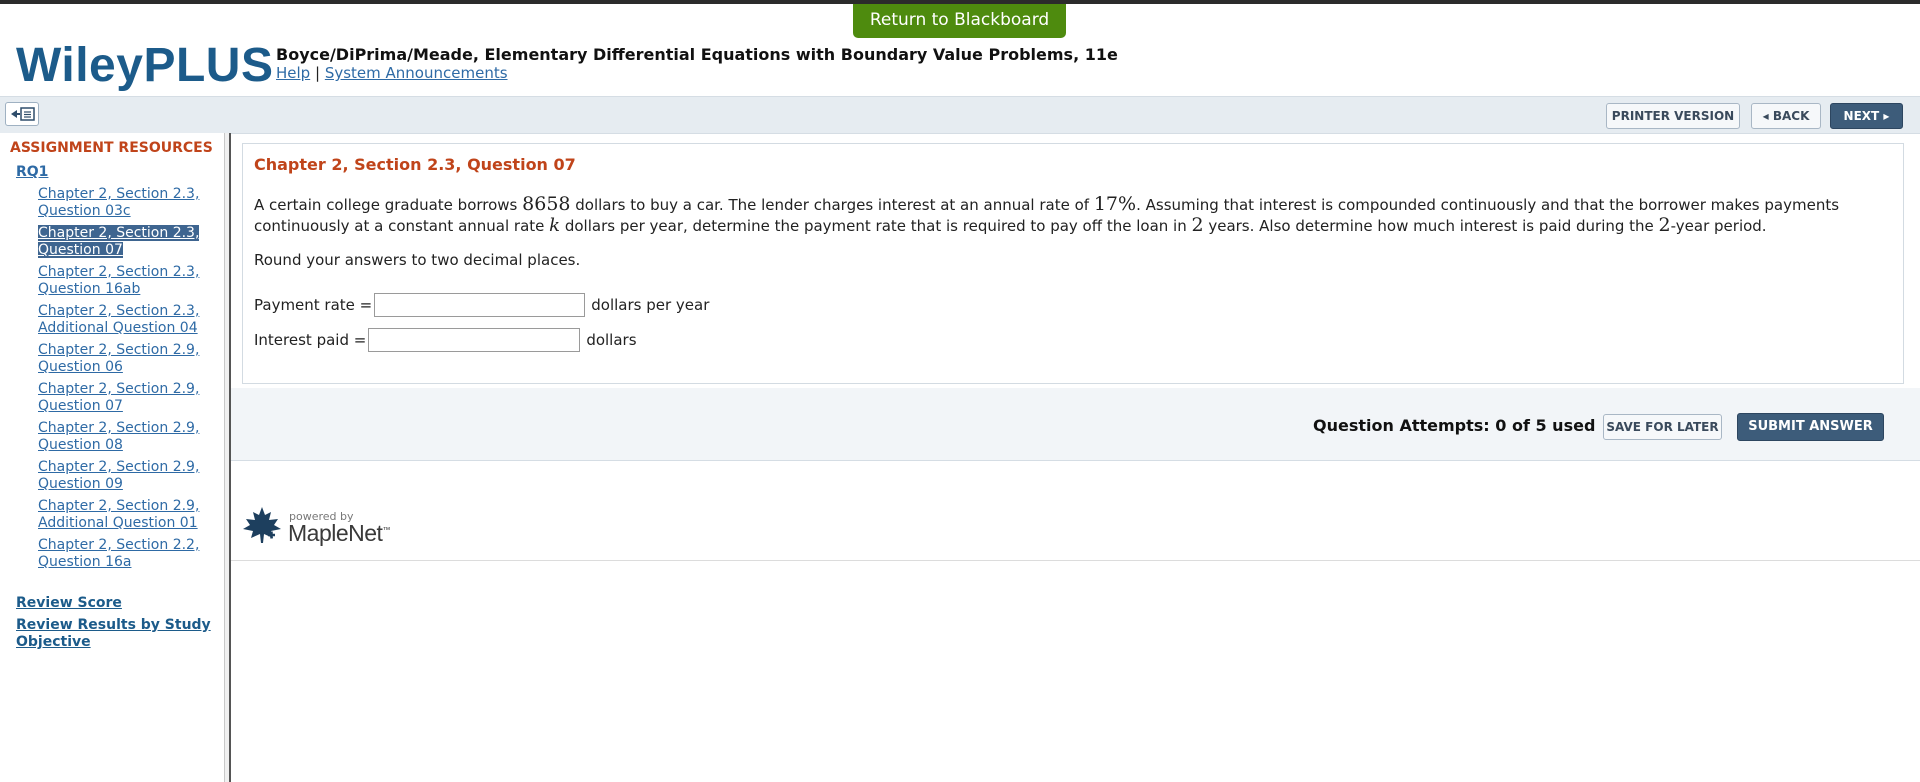 This screenshot has height=782, width=1920. What do you see at coordinates (415, 164) in the screenshot?
I see `question-title: Chapter 2, Section 2.3, Question 07` at bounding box center [415, 164].